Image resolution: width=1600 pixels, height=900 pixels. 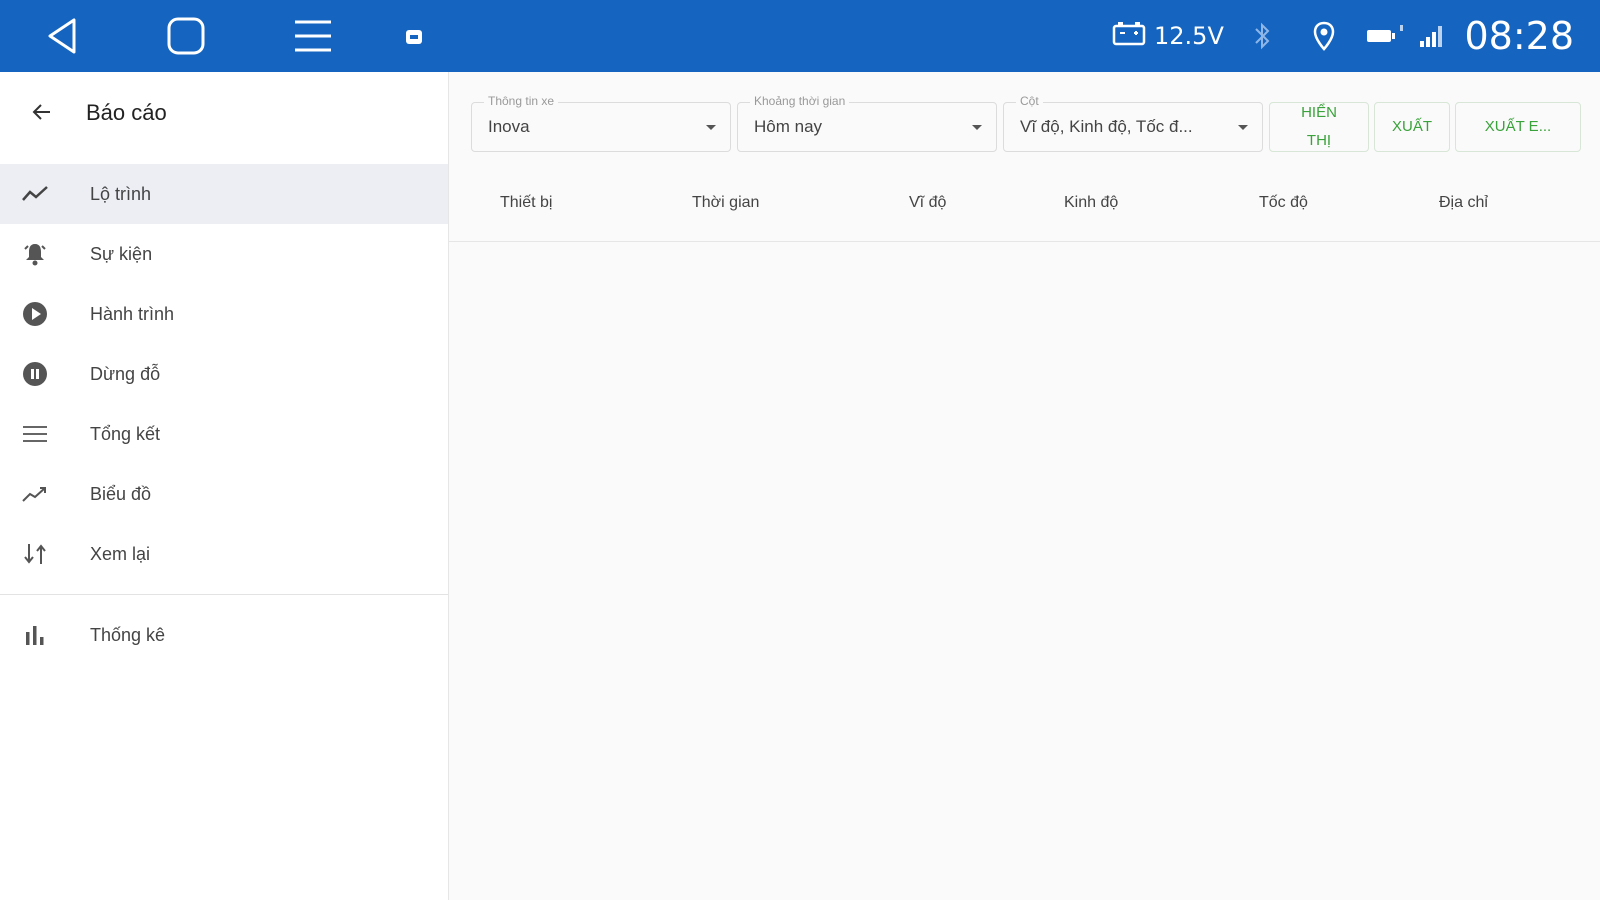 I want to click on sidebar-item-label: Hành trình, so click(x=132, y=314).